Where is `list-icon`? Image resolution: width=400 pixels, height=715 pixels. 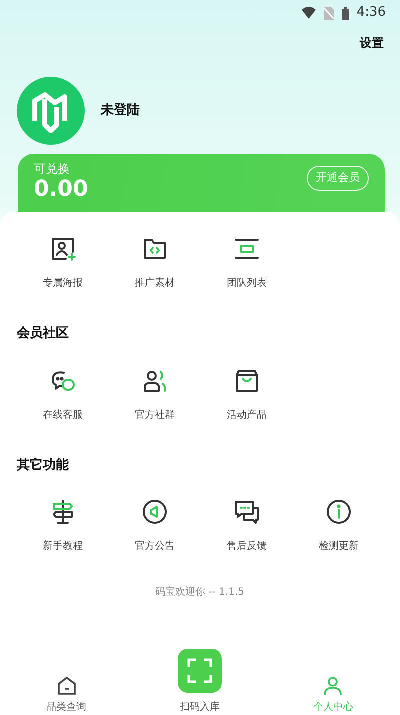 list-icon is located at coordinates (247, 249).